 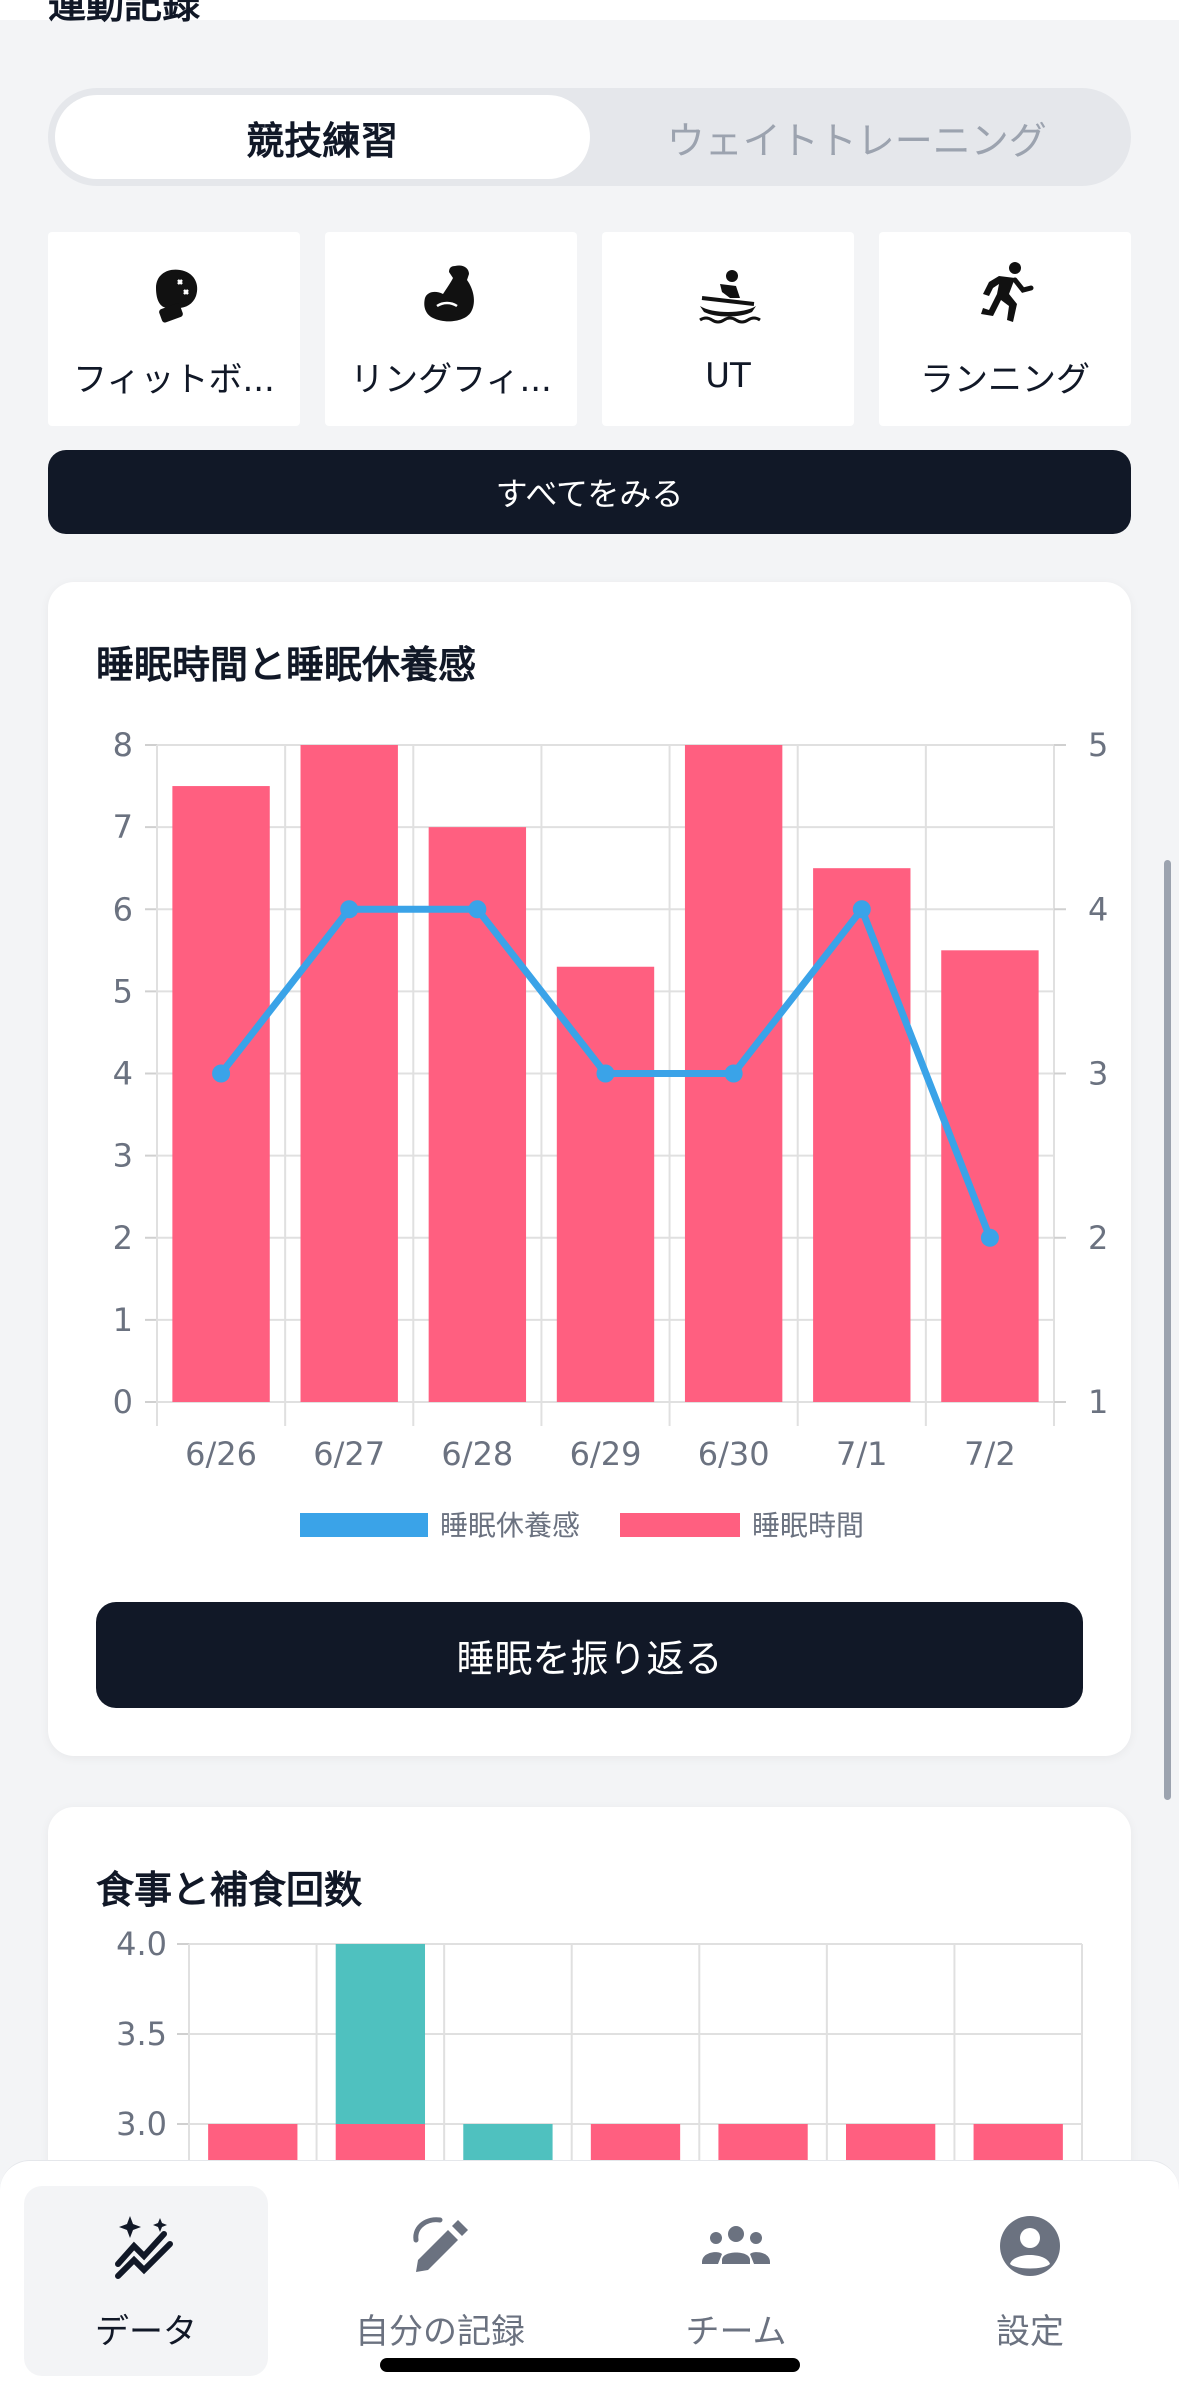 What do you see at coordinates (123, 1402) in the screenshot?
I see `y-left-tick-label: 0` at bounding box center [123, 1402].